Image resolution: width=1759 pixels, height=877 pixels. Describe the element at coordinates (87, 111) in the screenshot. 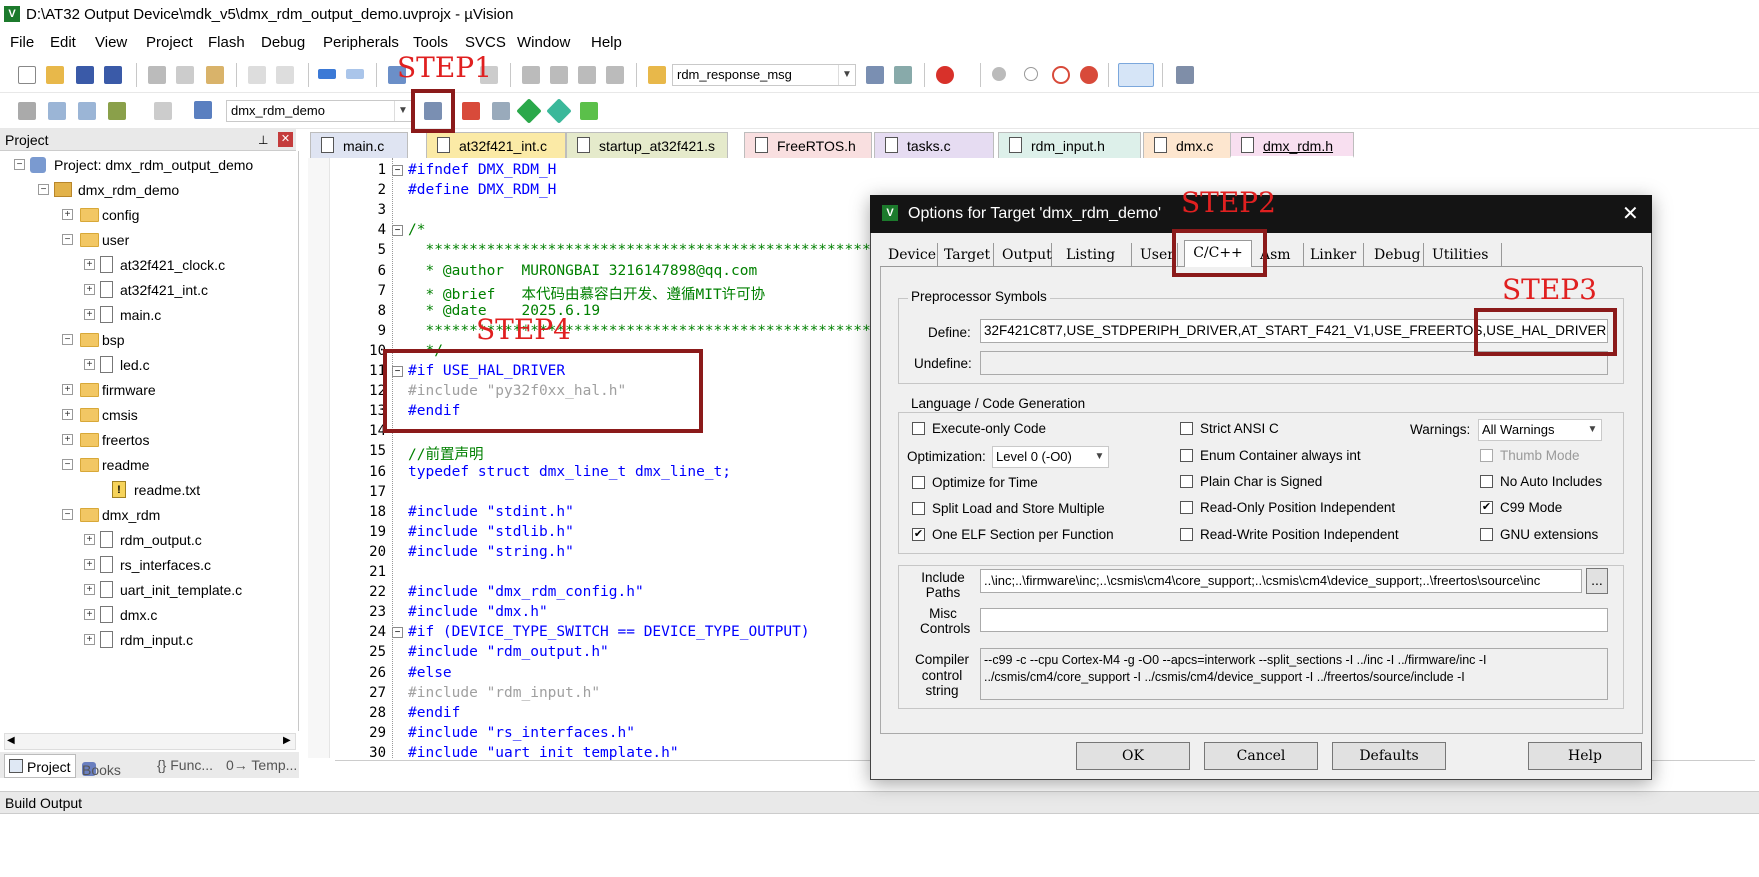

I see `rebuild-icon` at that location.